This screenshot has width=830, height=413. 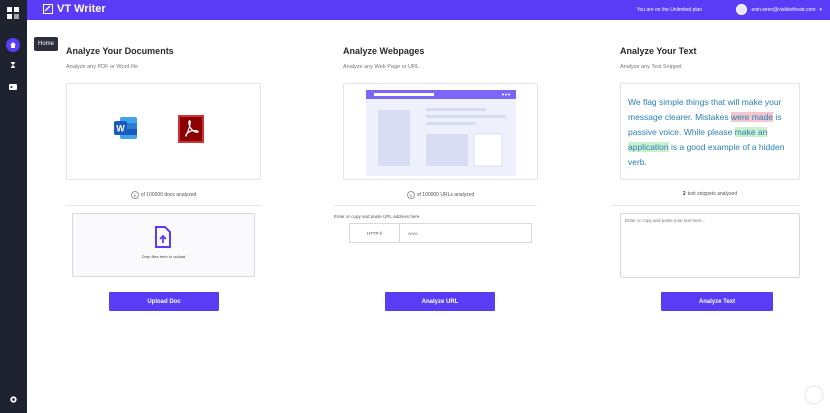 I want to click on brand: VT Writer, so click(x=74, y=9).